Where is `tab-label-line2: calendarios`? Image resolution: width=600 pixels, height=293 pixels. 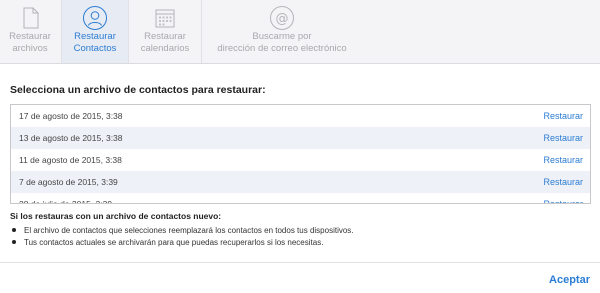 tab-label-line2: calendarios is located at coordinates (165, 48).